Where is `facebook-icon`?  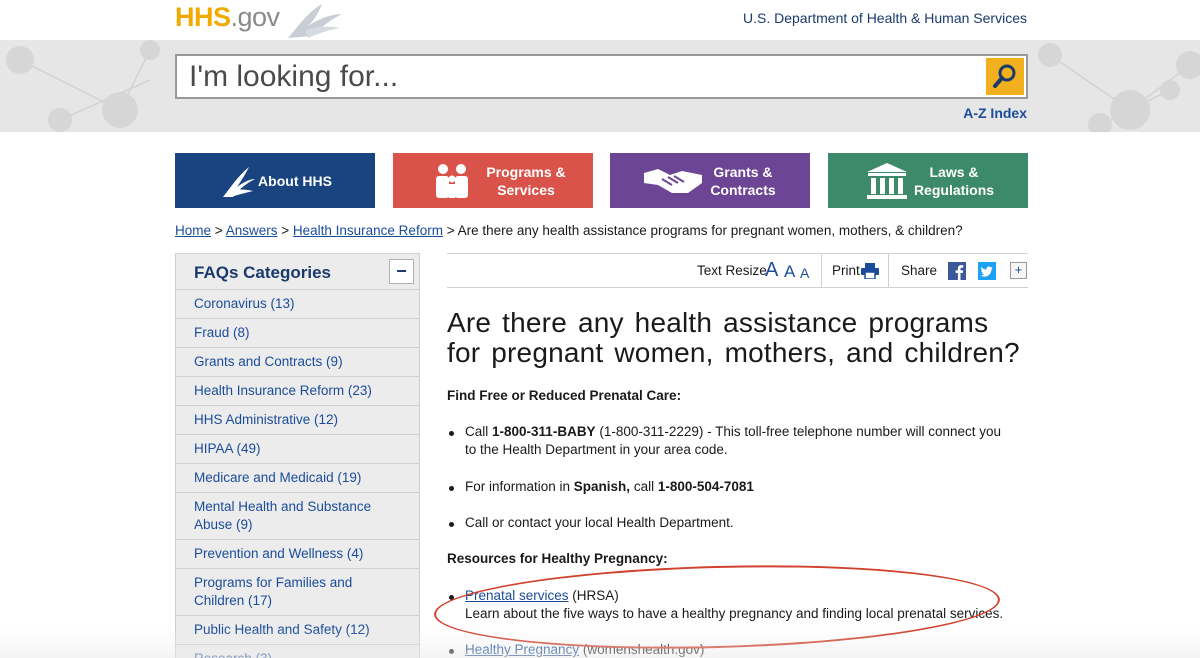 facebook-icon is located at coordinates (957, 271).